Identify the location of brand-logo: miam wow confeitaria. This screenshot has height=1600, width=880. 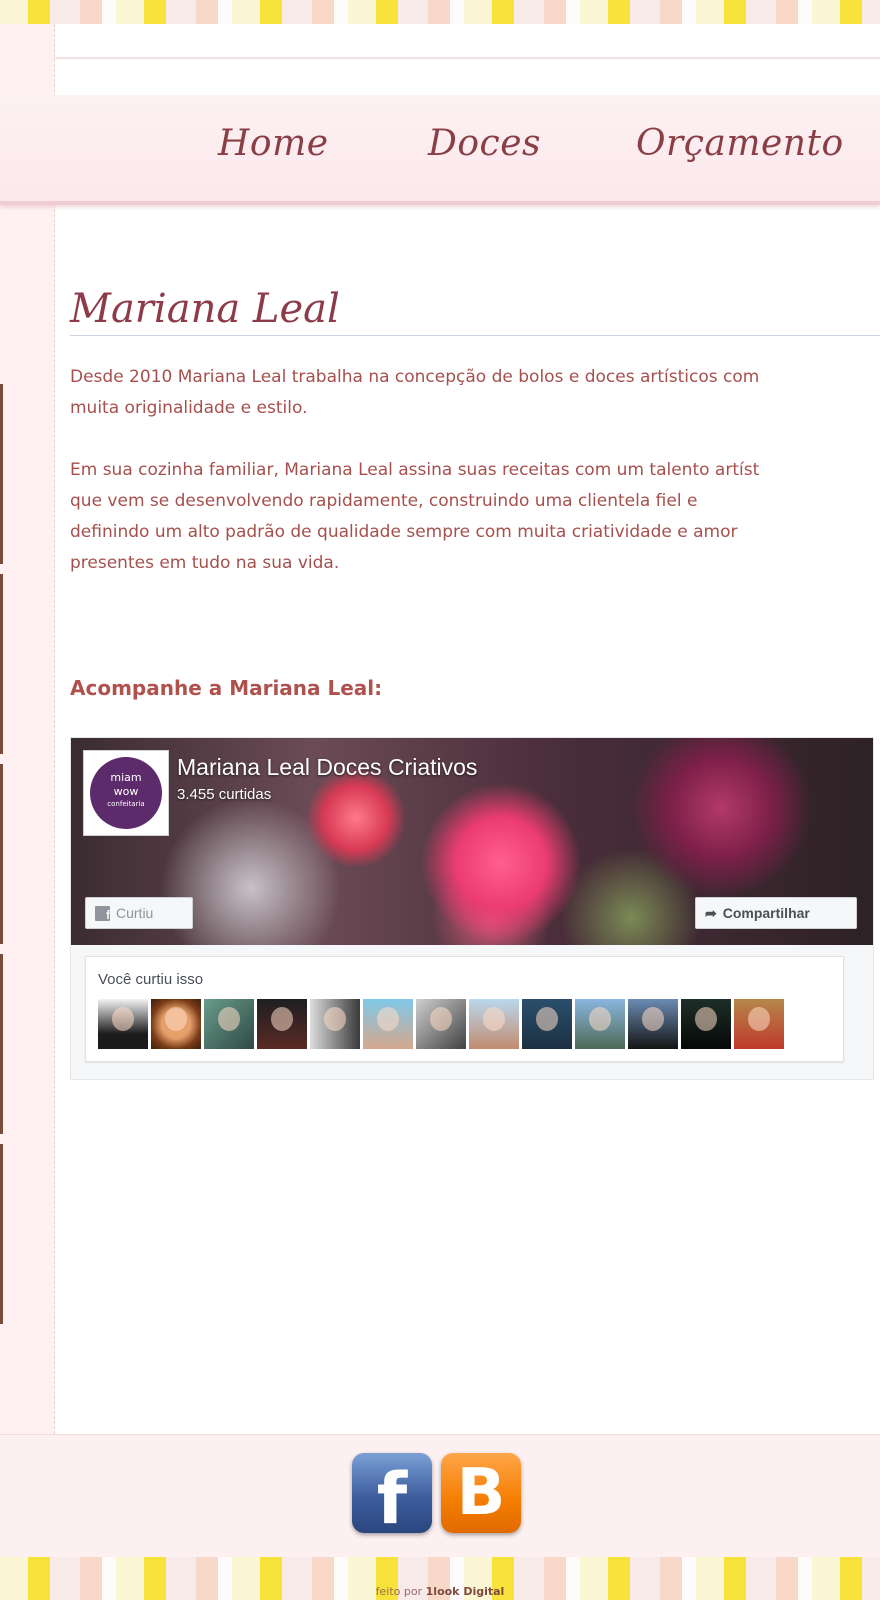
(126, 793).